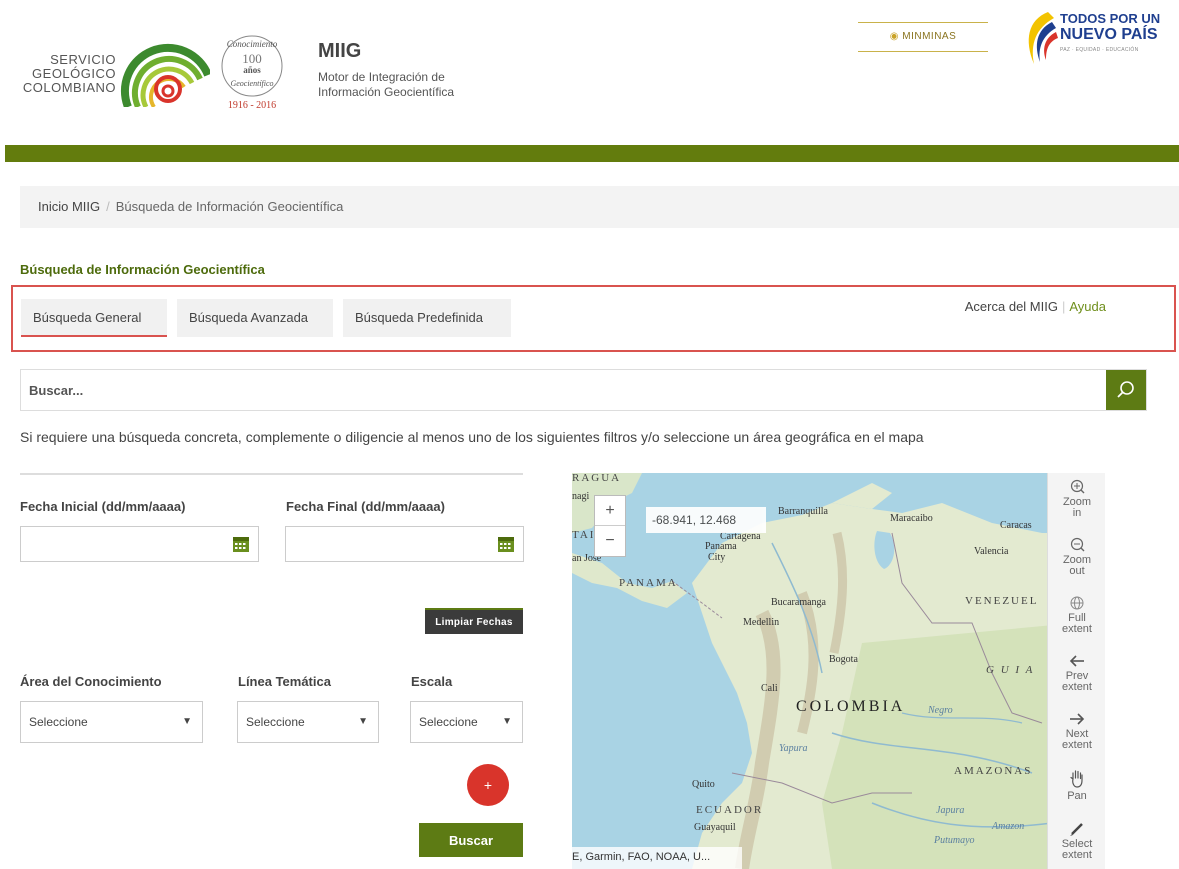 Image resolution: width=1179 pixels, height=869 pixels. What do you see at coordinates (139, 544) in the screenshot?
I see `start-date-field` at bounding box center [139, 544].